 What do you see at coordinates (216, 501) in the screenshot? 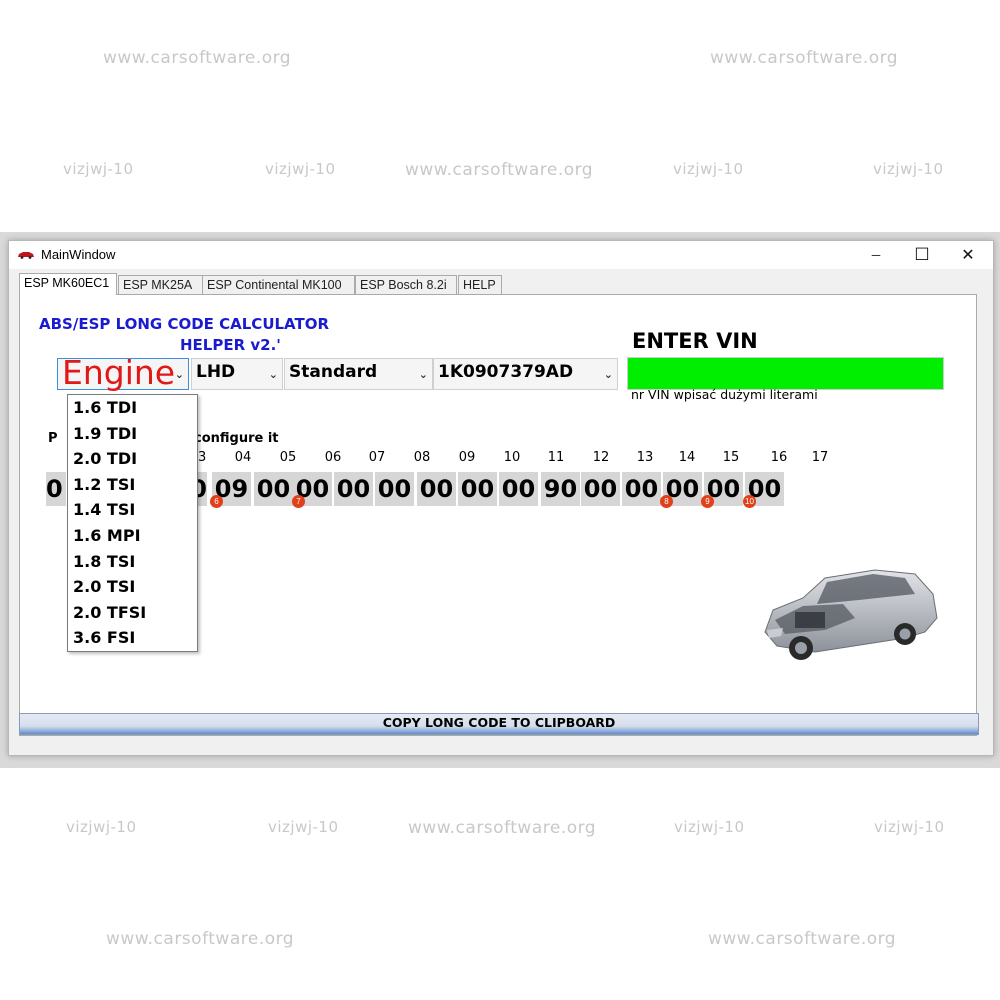
I see `byte-marker: 6` at bounding box center [216, 501].